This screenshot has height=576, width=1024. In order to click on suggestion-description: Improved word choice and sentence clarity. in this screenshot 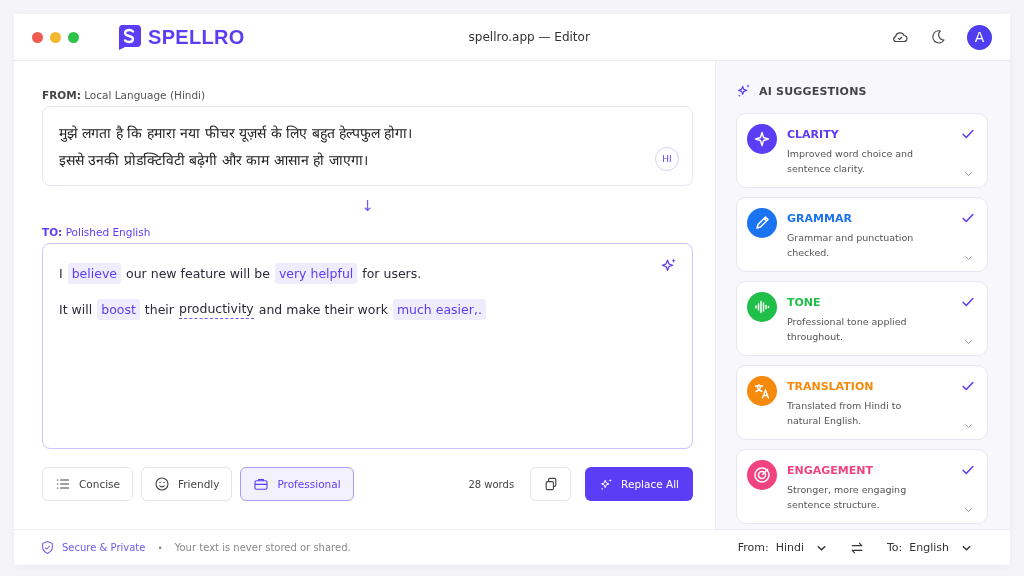, I will do `click(851, 161)`.